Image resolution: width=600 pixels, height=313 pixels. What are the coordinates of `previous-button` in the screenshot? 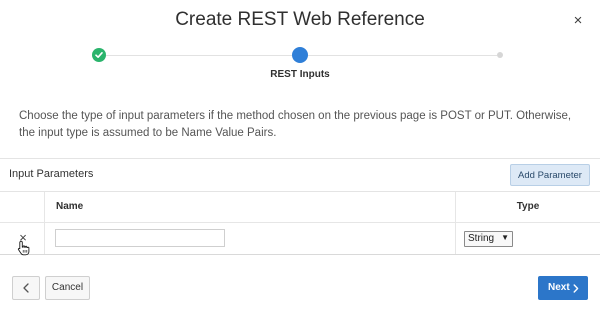 It's located at (26, 288).